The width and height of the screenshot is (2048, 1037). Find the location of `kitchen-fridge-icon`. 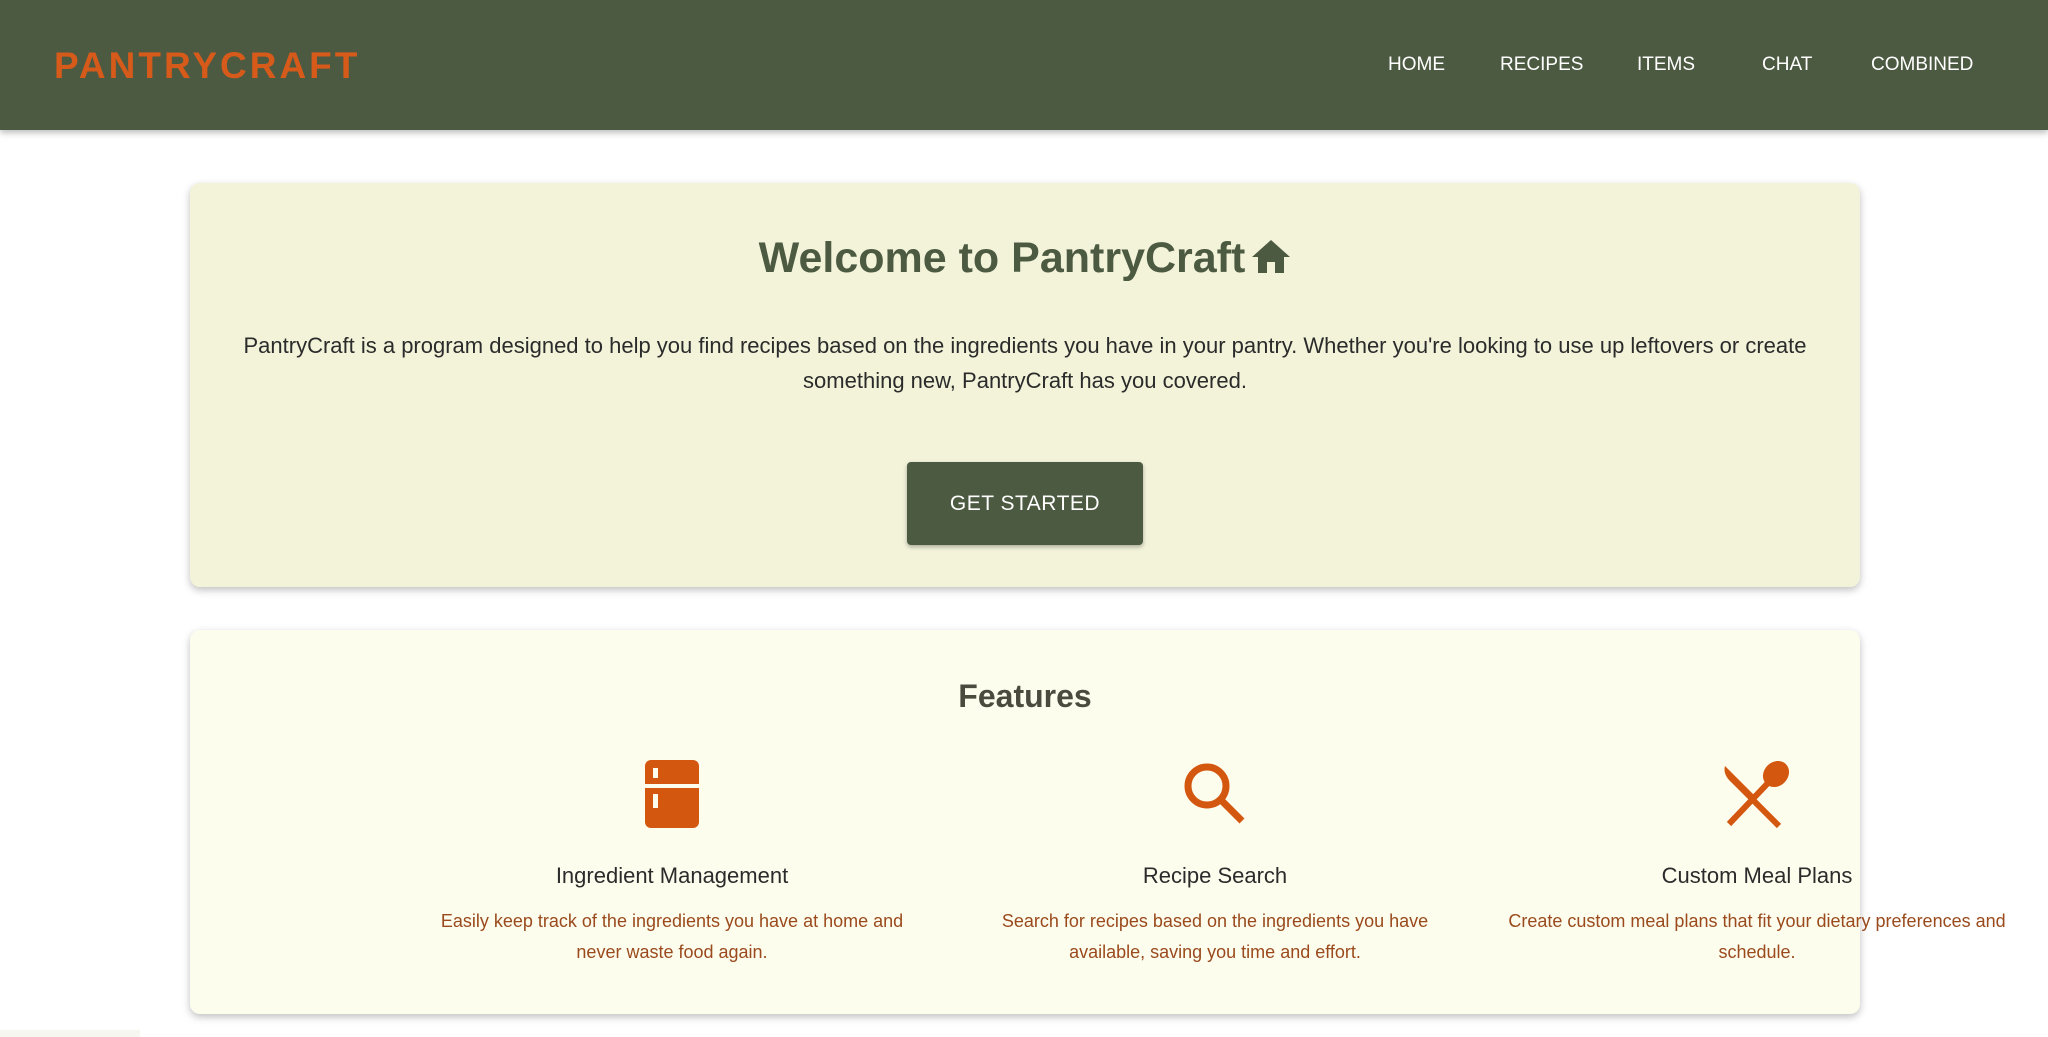

kitchen-fridge-icon is located at coordinates (672, 794).